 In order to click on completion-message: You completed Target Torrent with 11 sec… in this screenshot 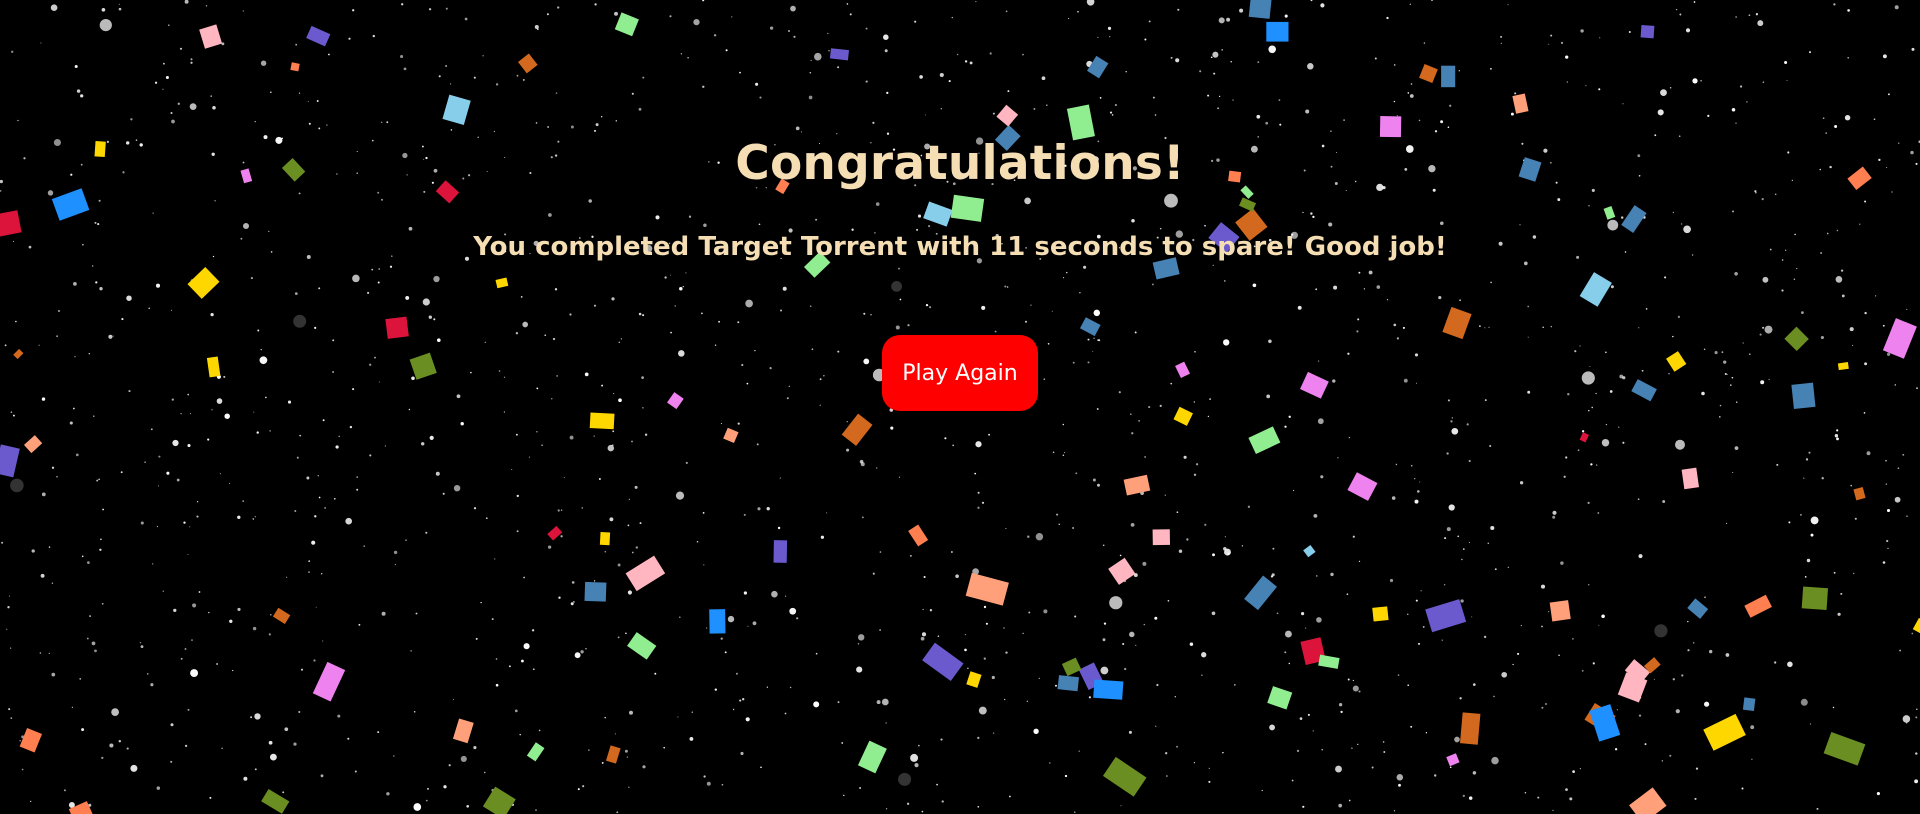, I will do `click(960, 247)`.